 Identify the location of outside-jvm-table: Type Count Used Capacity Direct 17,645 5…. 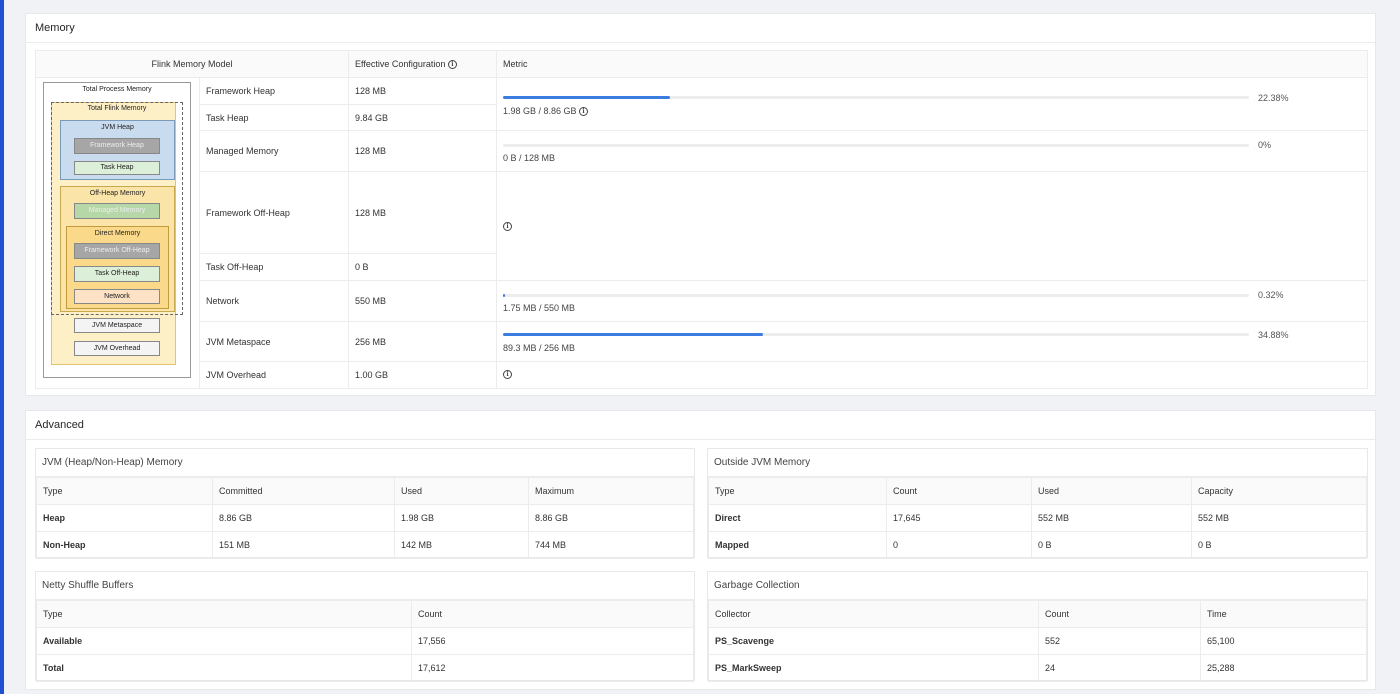
(1037, 518).